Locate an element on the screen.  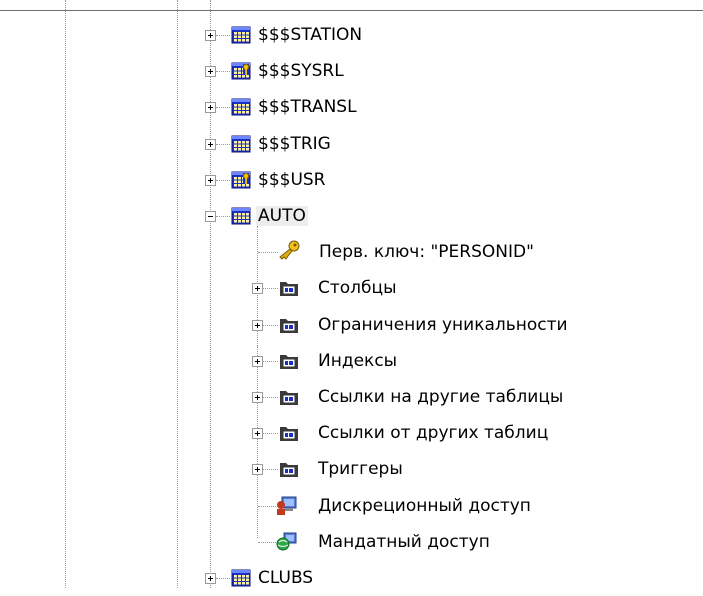
discretionary-access-icon is located at coordinates (287, 506).